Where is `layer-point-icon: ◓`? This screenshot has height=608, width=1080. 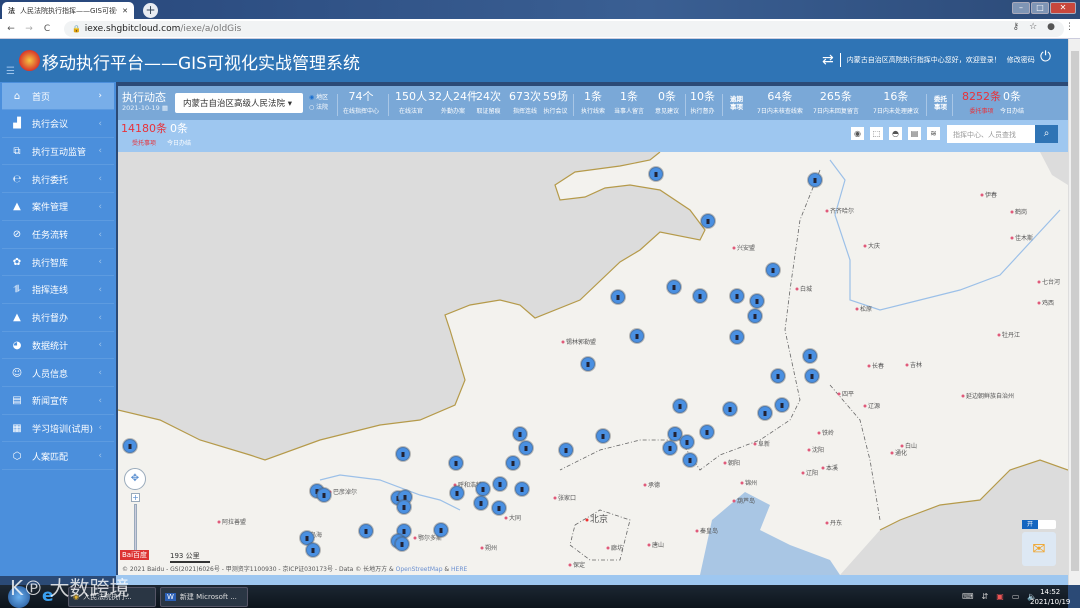 layer-point-icon: ◓ is located at coordinates (895, 133).